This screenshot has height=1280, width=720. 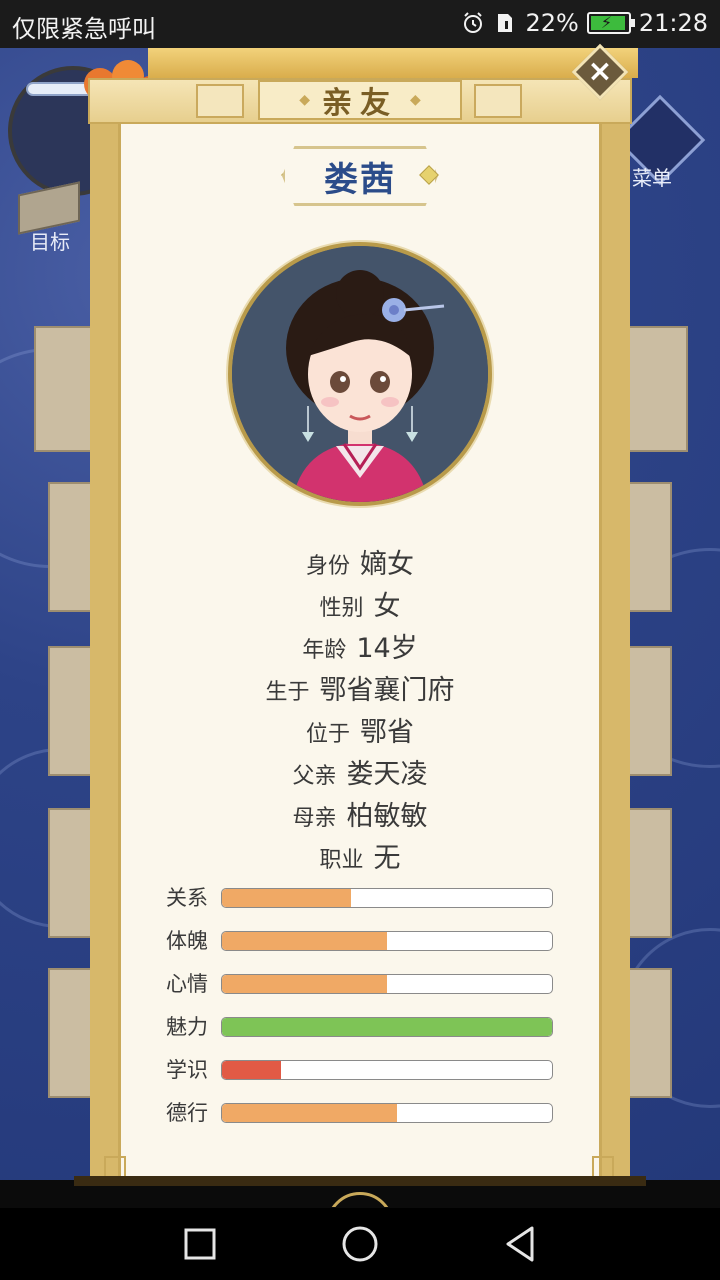 I want to click on character-portrait, so click(x=360, y=374).